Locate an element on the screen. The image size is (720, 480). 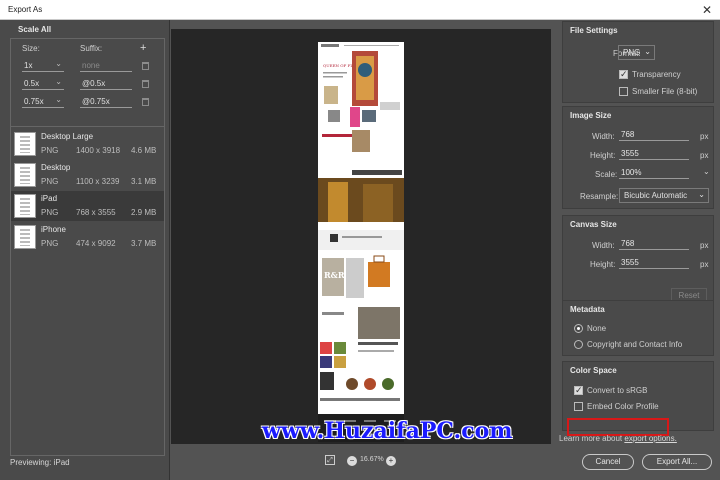
scale-size-select: 0.5x ⌄ is located at coordinates (43, 83).